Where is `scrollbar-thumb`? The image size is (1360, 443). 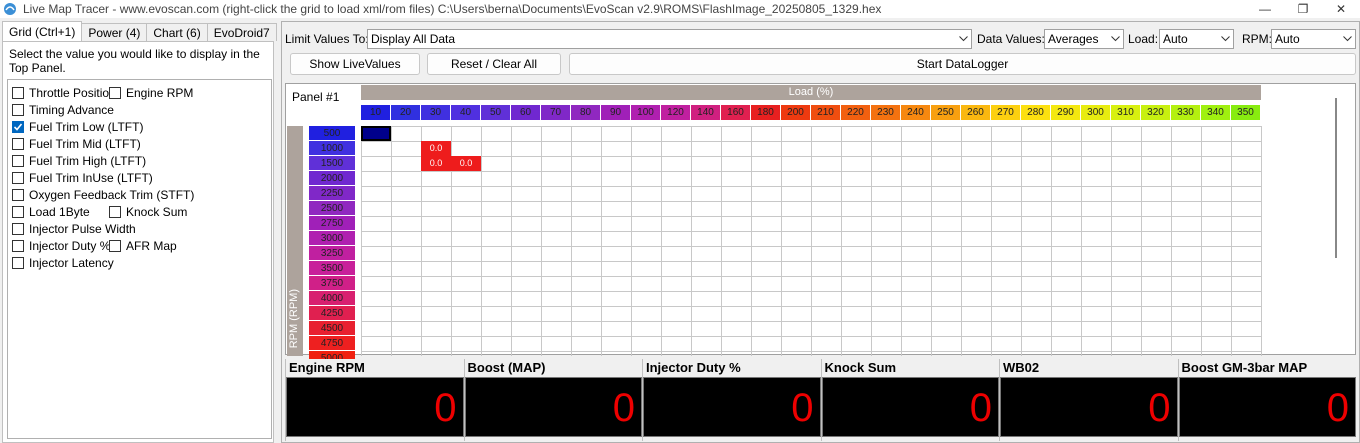 scrollbar-thumb is located at coordinates (1336, 178).